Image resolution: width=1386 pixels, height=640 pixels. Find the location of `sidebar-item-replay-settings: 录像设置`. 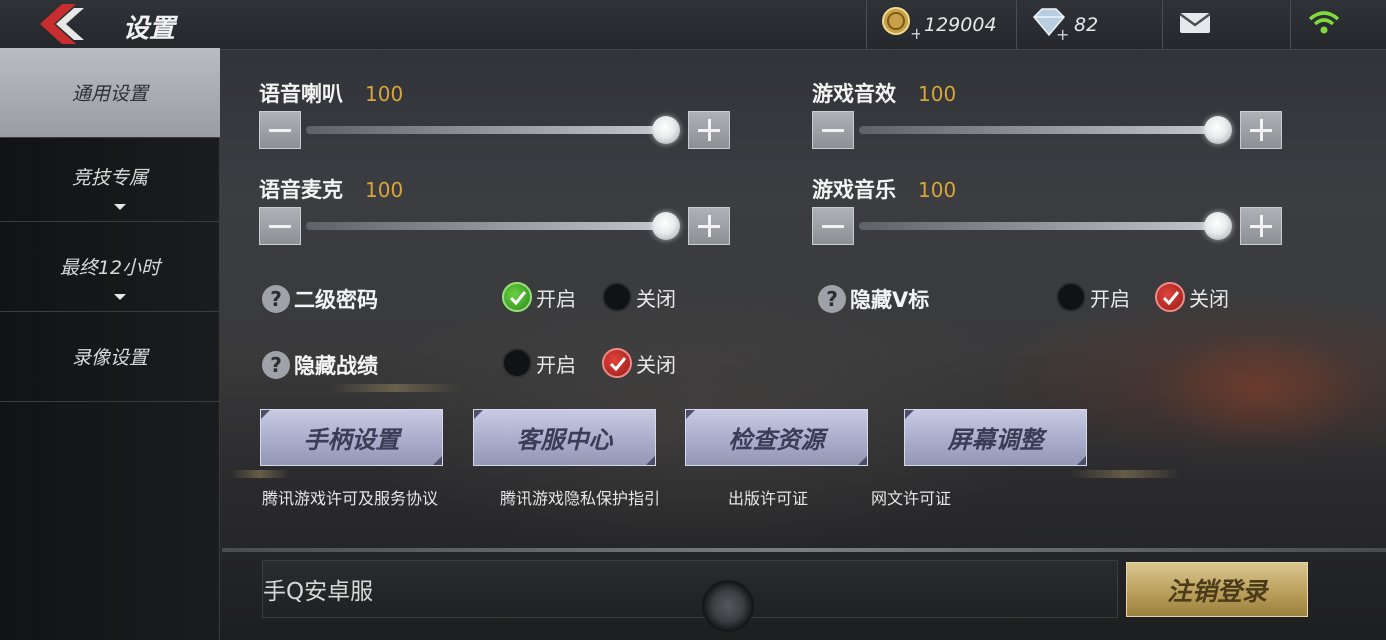

sidebar-item-replay-settings: 录像设置 is located at coordinates (110, 357).